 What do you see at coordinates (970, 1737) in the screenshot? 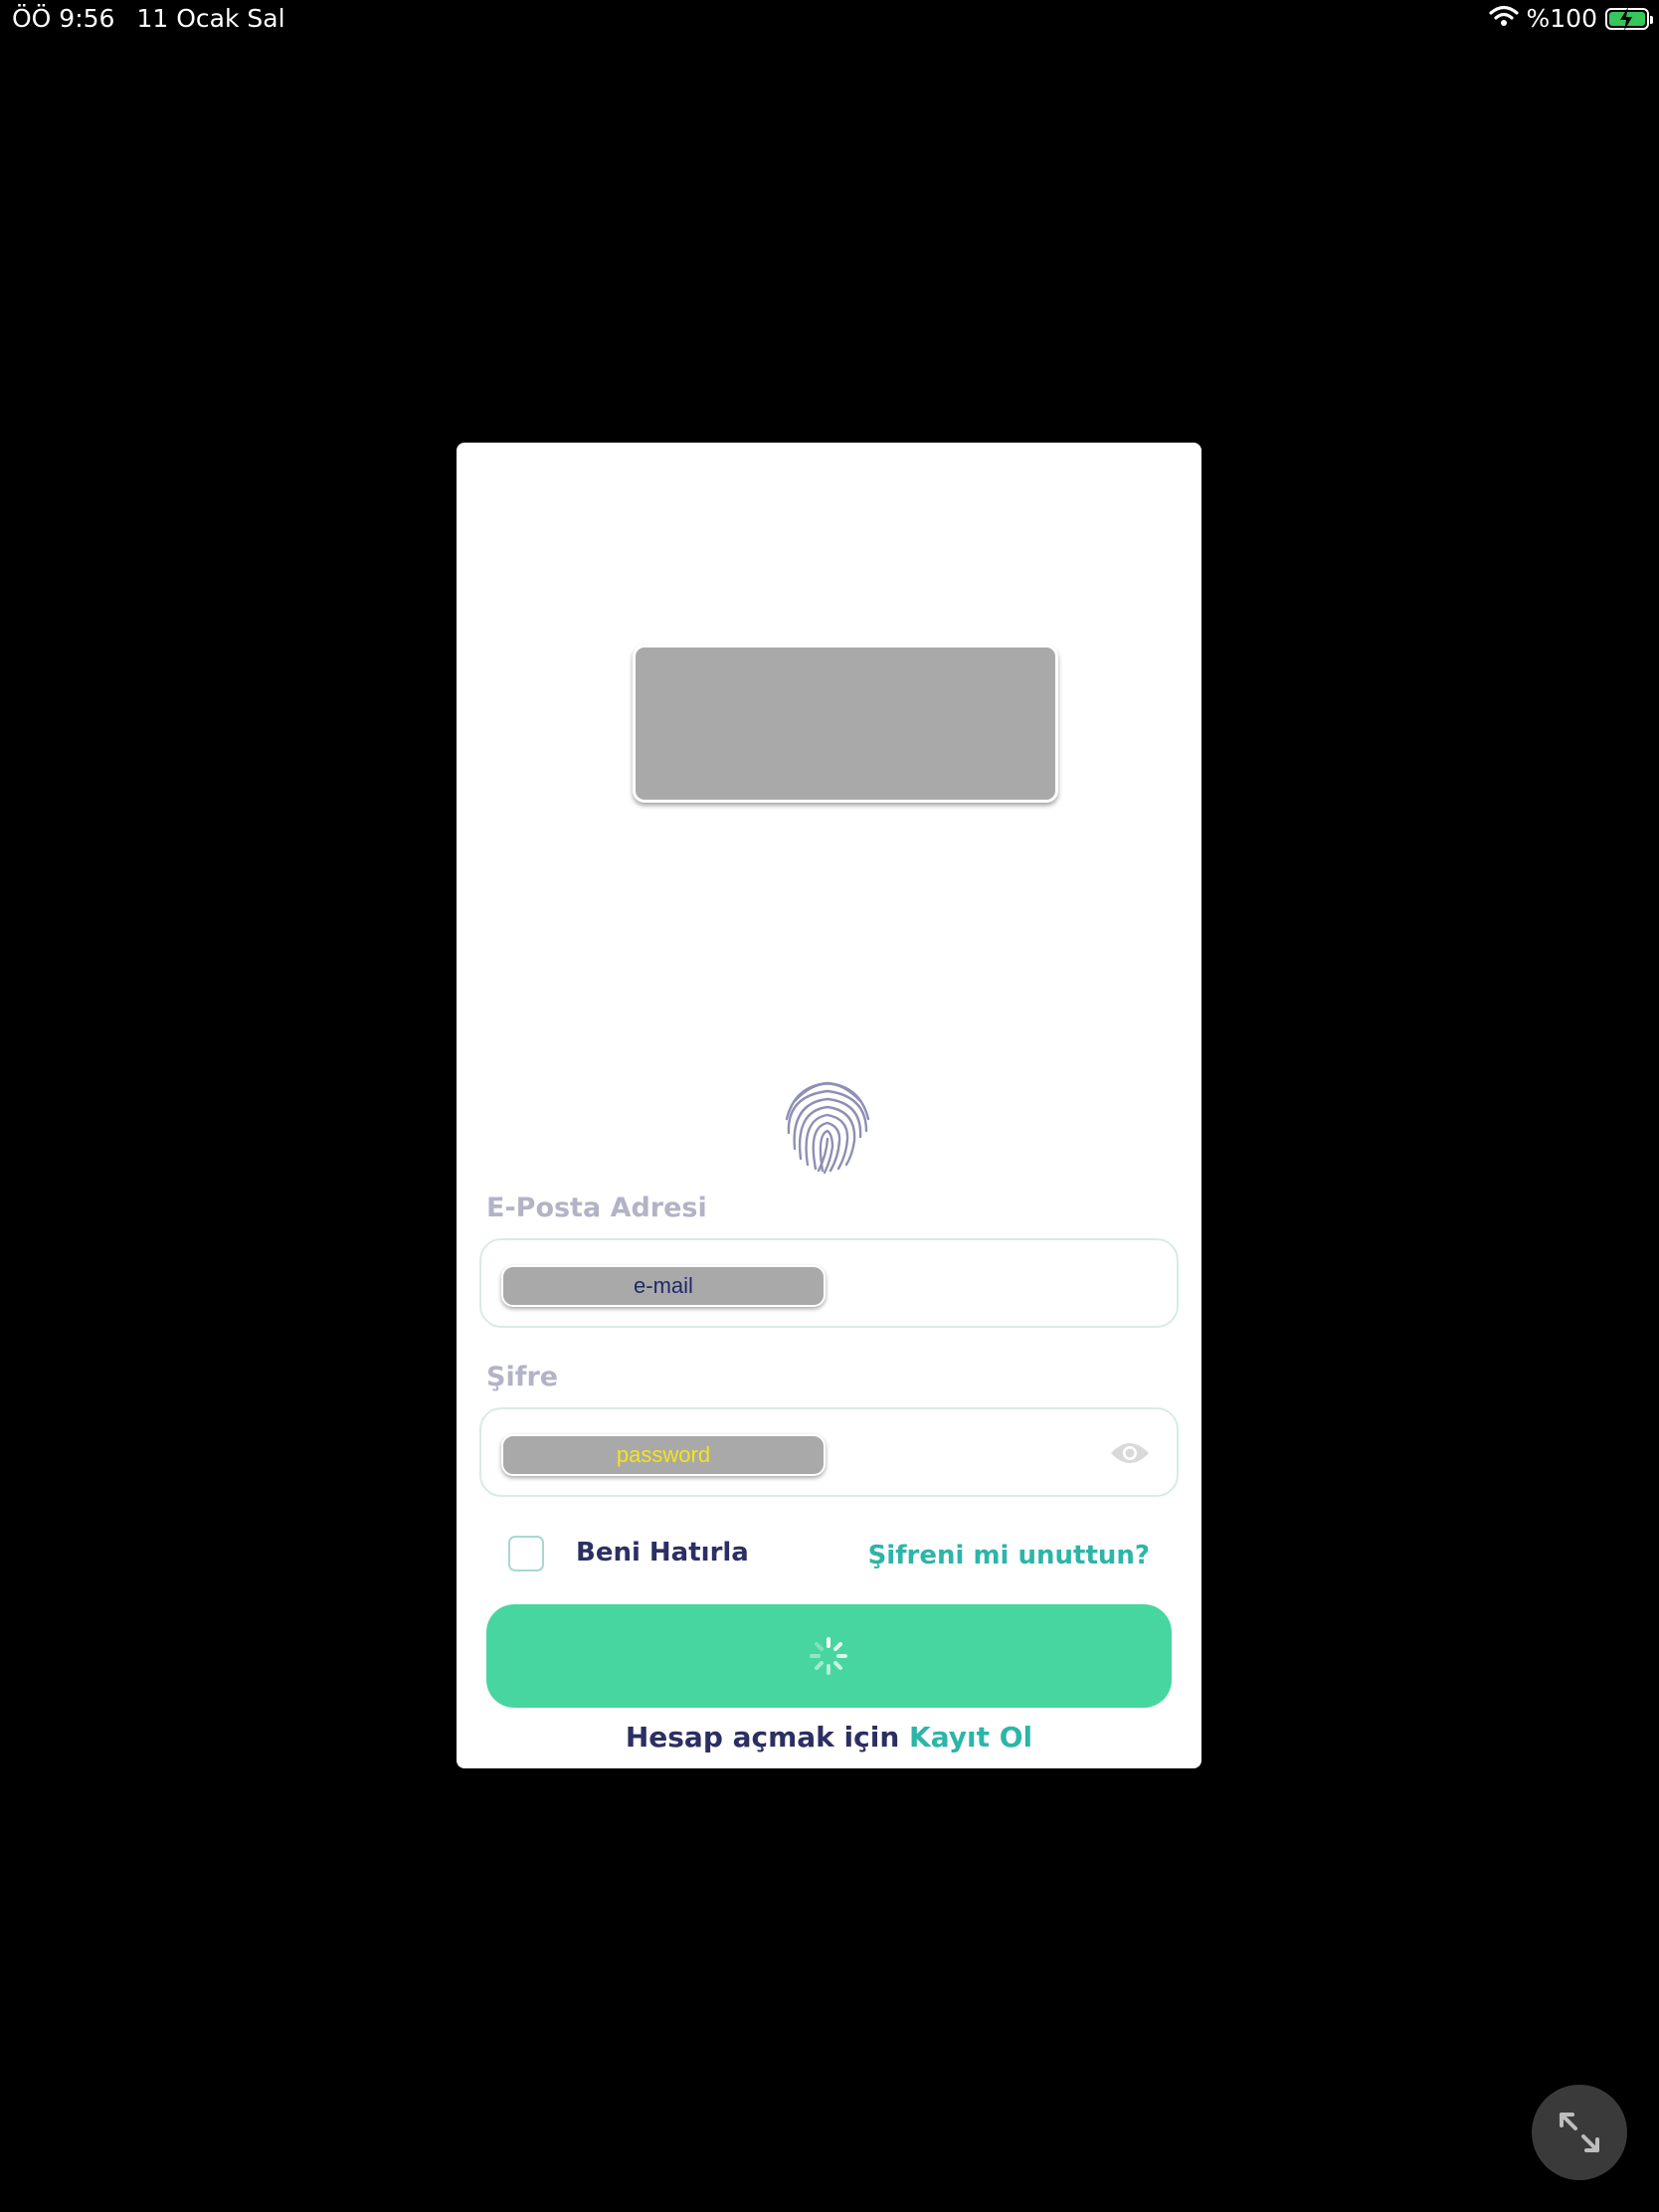
I see `signup-link: Kayıt Ol` at bounding box center [970, 1737].